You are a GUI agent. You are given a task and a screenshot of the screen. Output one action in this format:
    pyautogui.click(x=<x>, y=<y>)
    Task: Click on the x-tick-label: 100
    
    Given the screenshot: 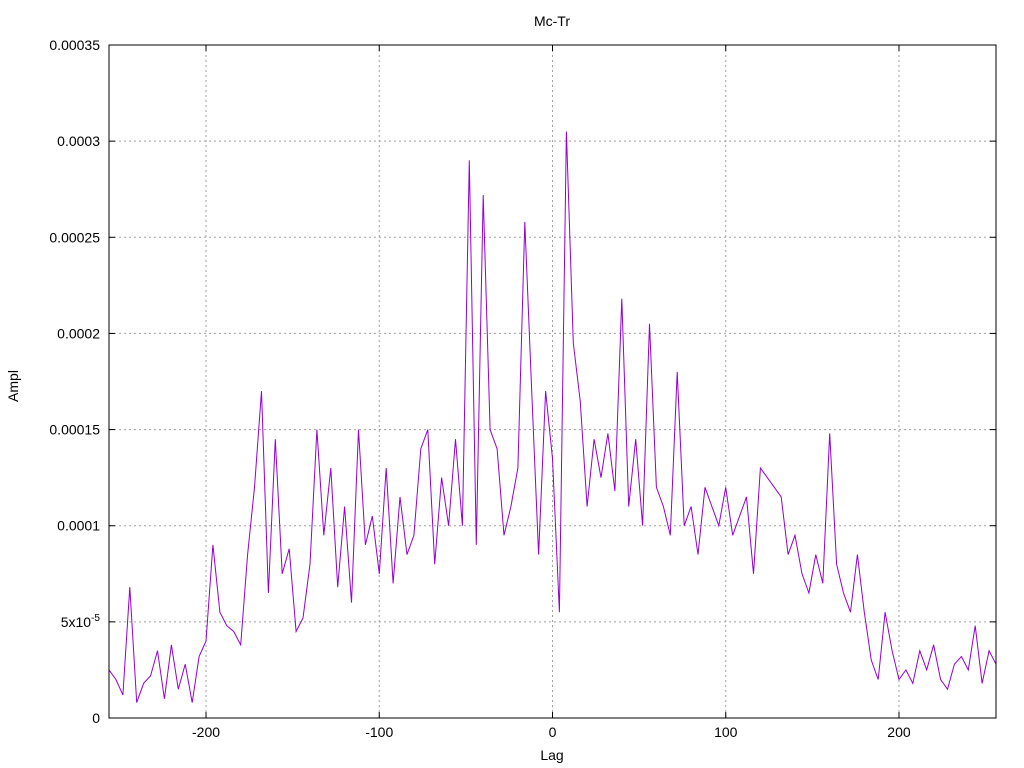 What is the action you would take?
    pyautogui.click(x=726, y=732)
    